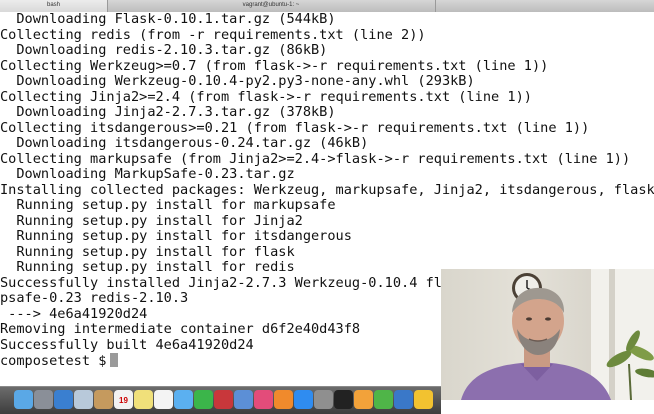 This screenshot has height=414, width=654. Describe the element at coordinates (103, 399) in the screenshot. I see `contacts-icon` at that location.